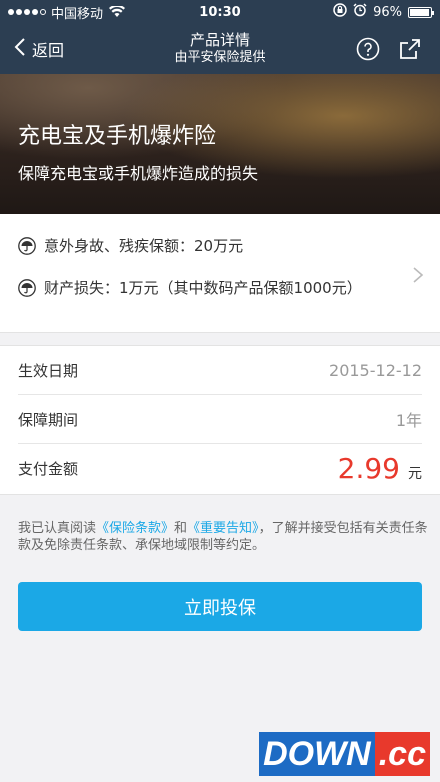 This screenshot has width=440, height=782. Describe the element at coordinates (117, 12) in the screenshot. I see `wifi-icon` at that location.